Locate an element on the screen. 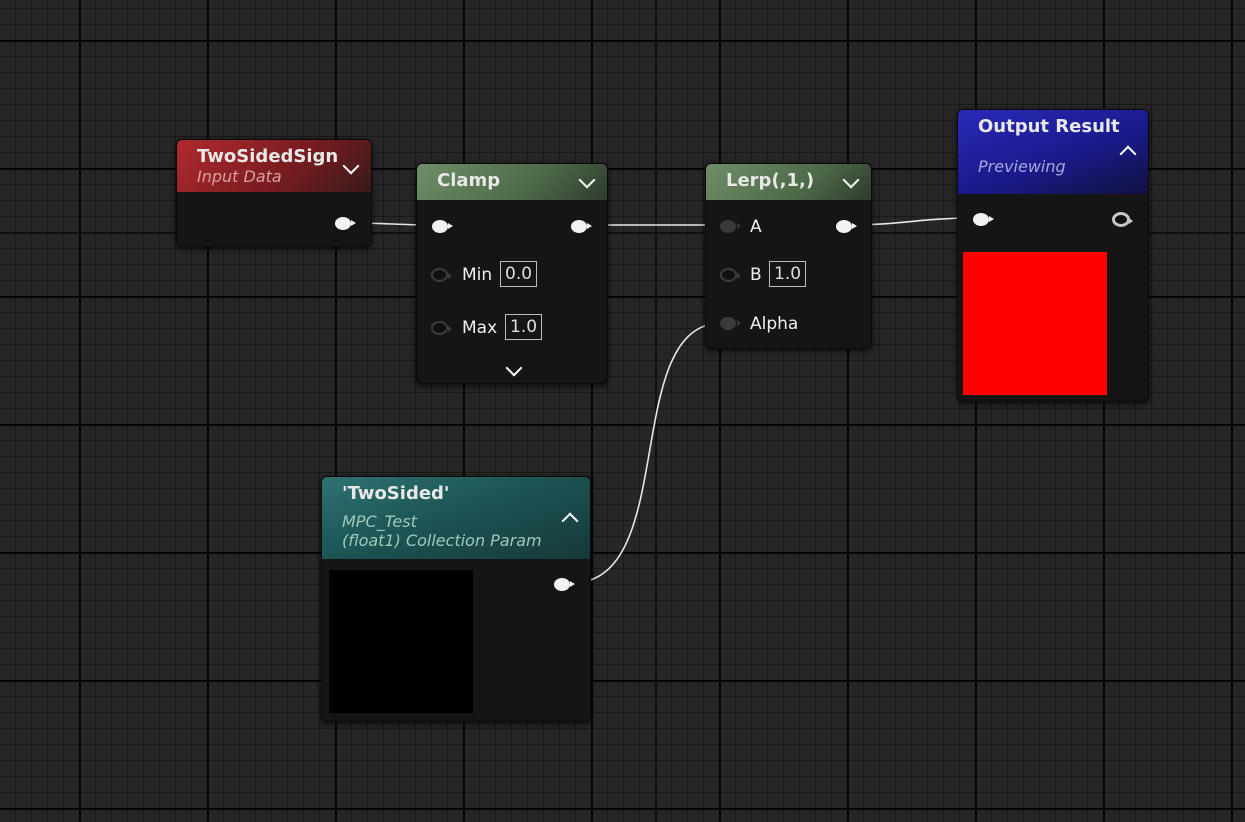 The image size is (1245, 822). node-header: Output Result Previewing is located at coordinates (1053, 152).